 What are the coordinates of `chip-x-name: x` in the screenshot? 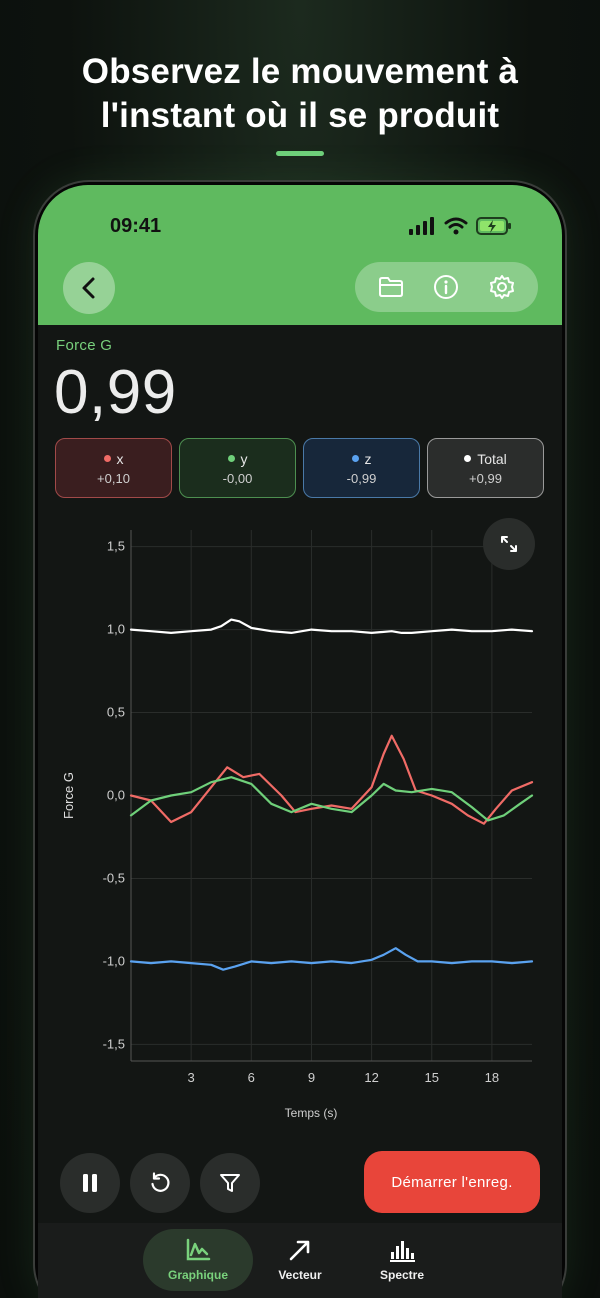 It's located at (120, 458).